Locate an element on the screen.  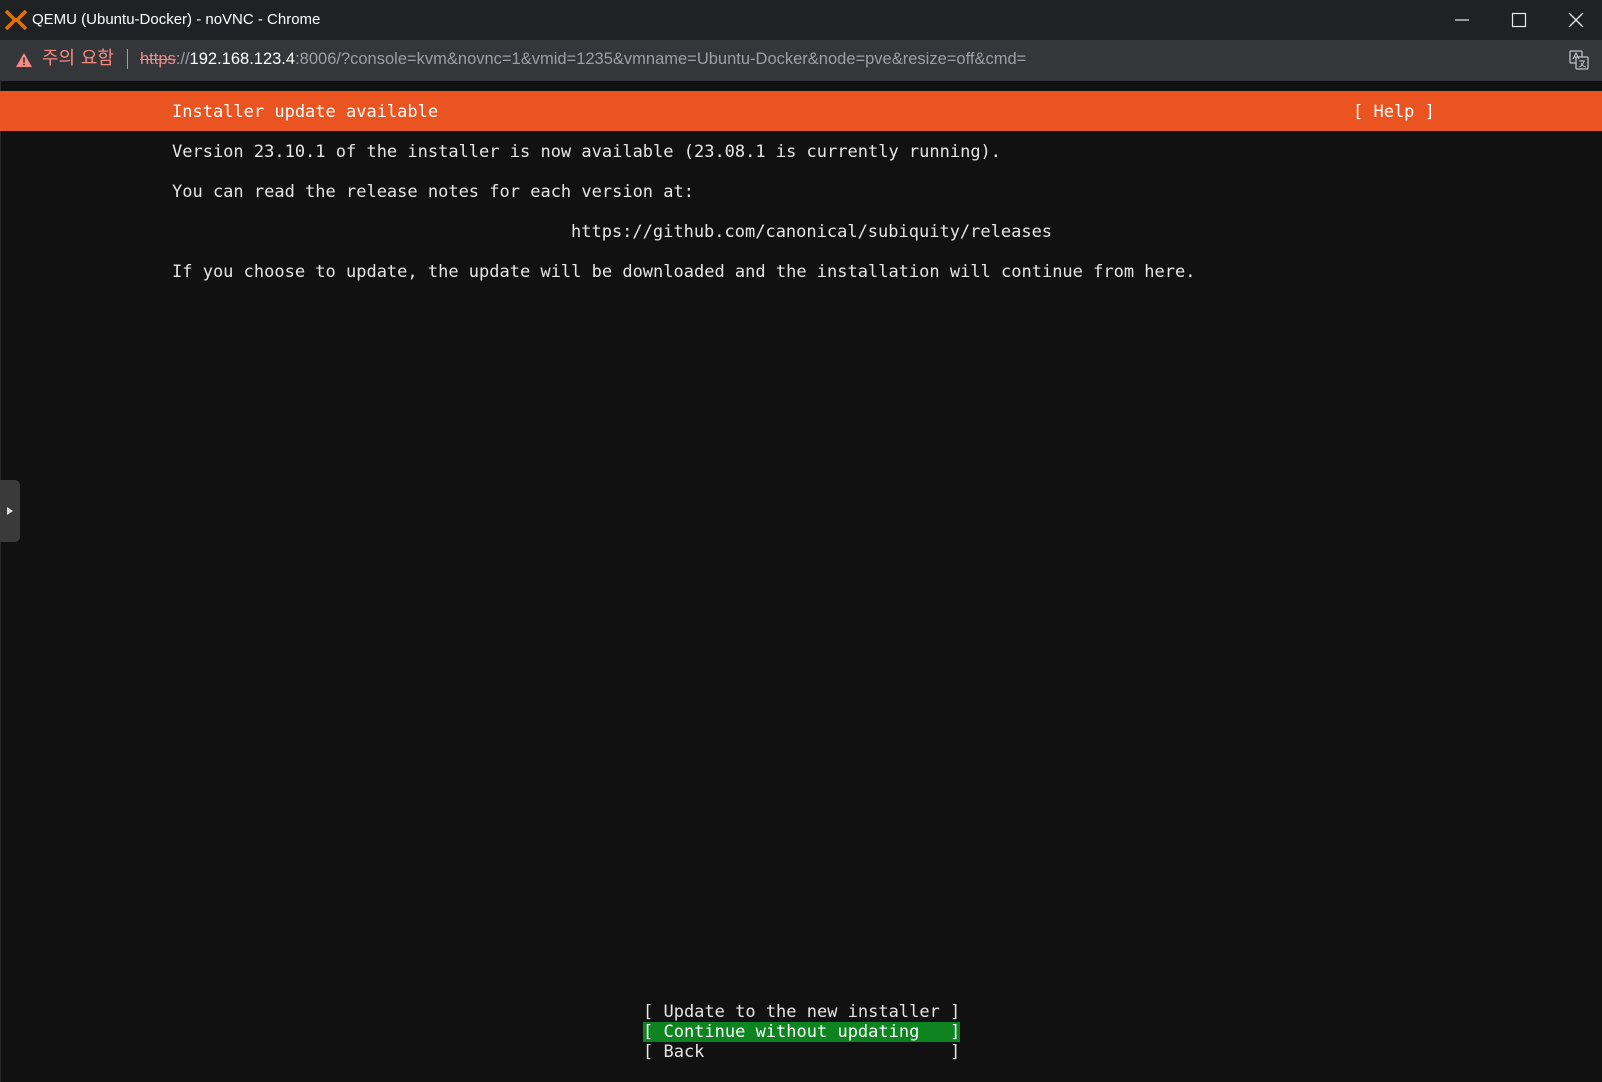
maximize-icon is located at coordinates (1519, 20).